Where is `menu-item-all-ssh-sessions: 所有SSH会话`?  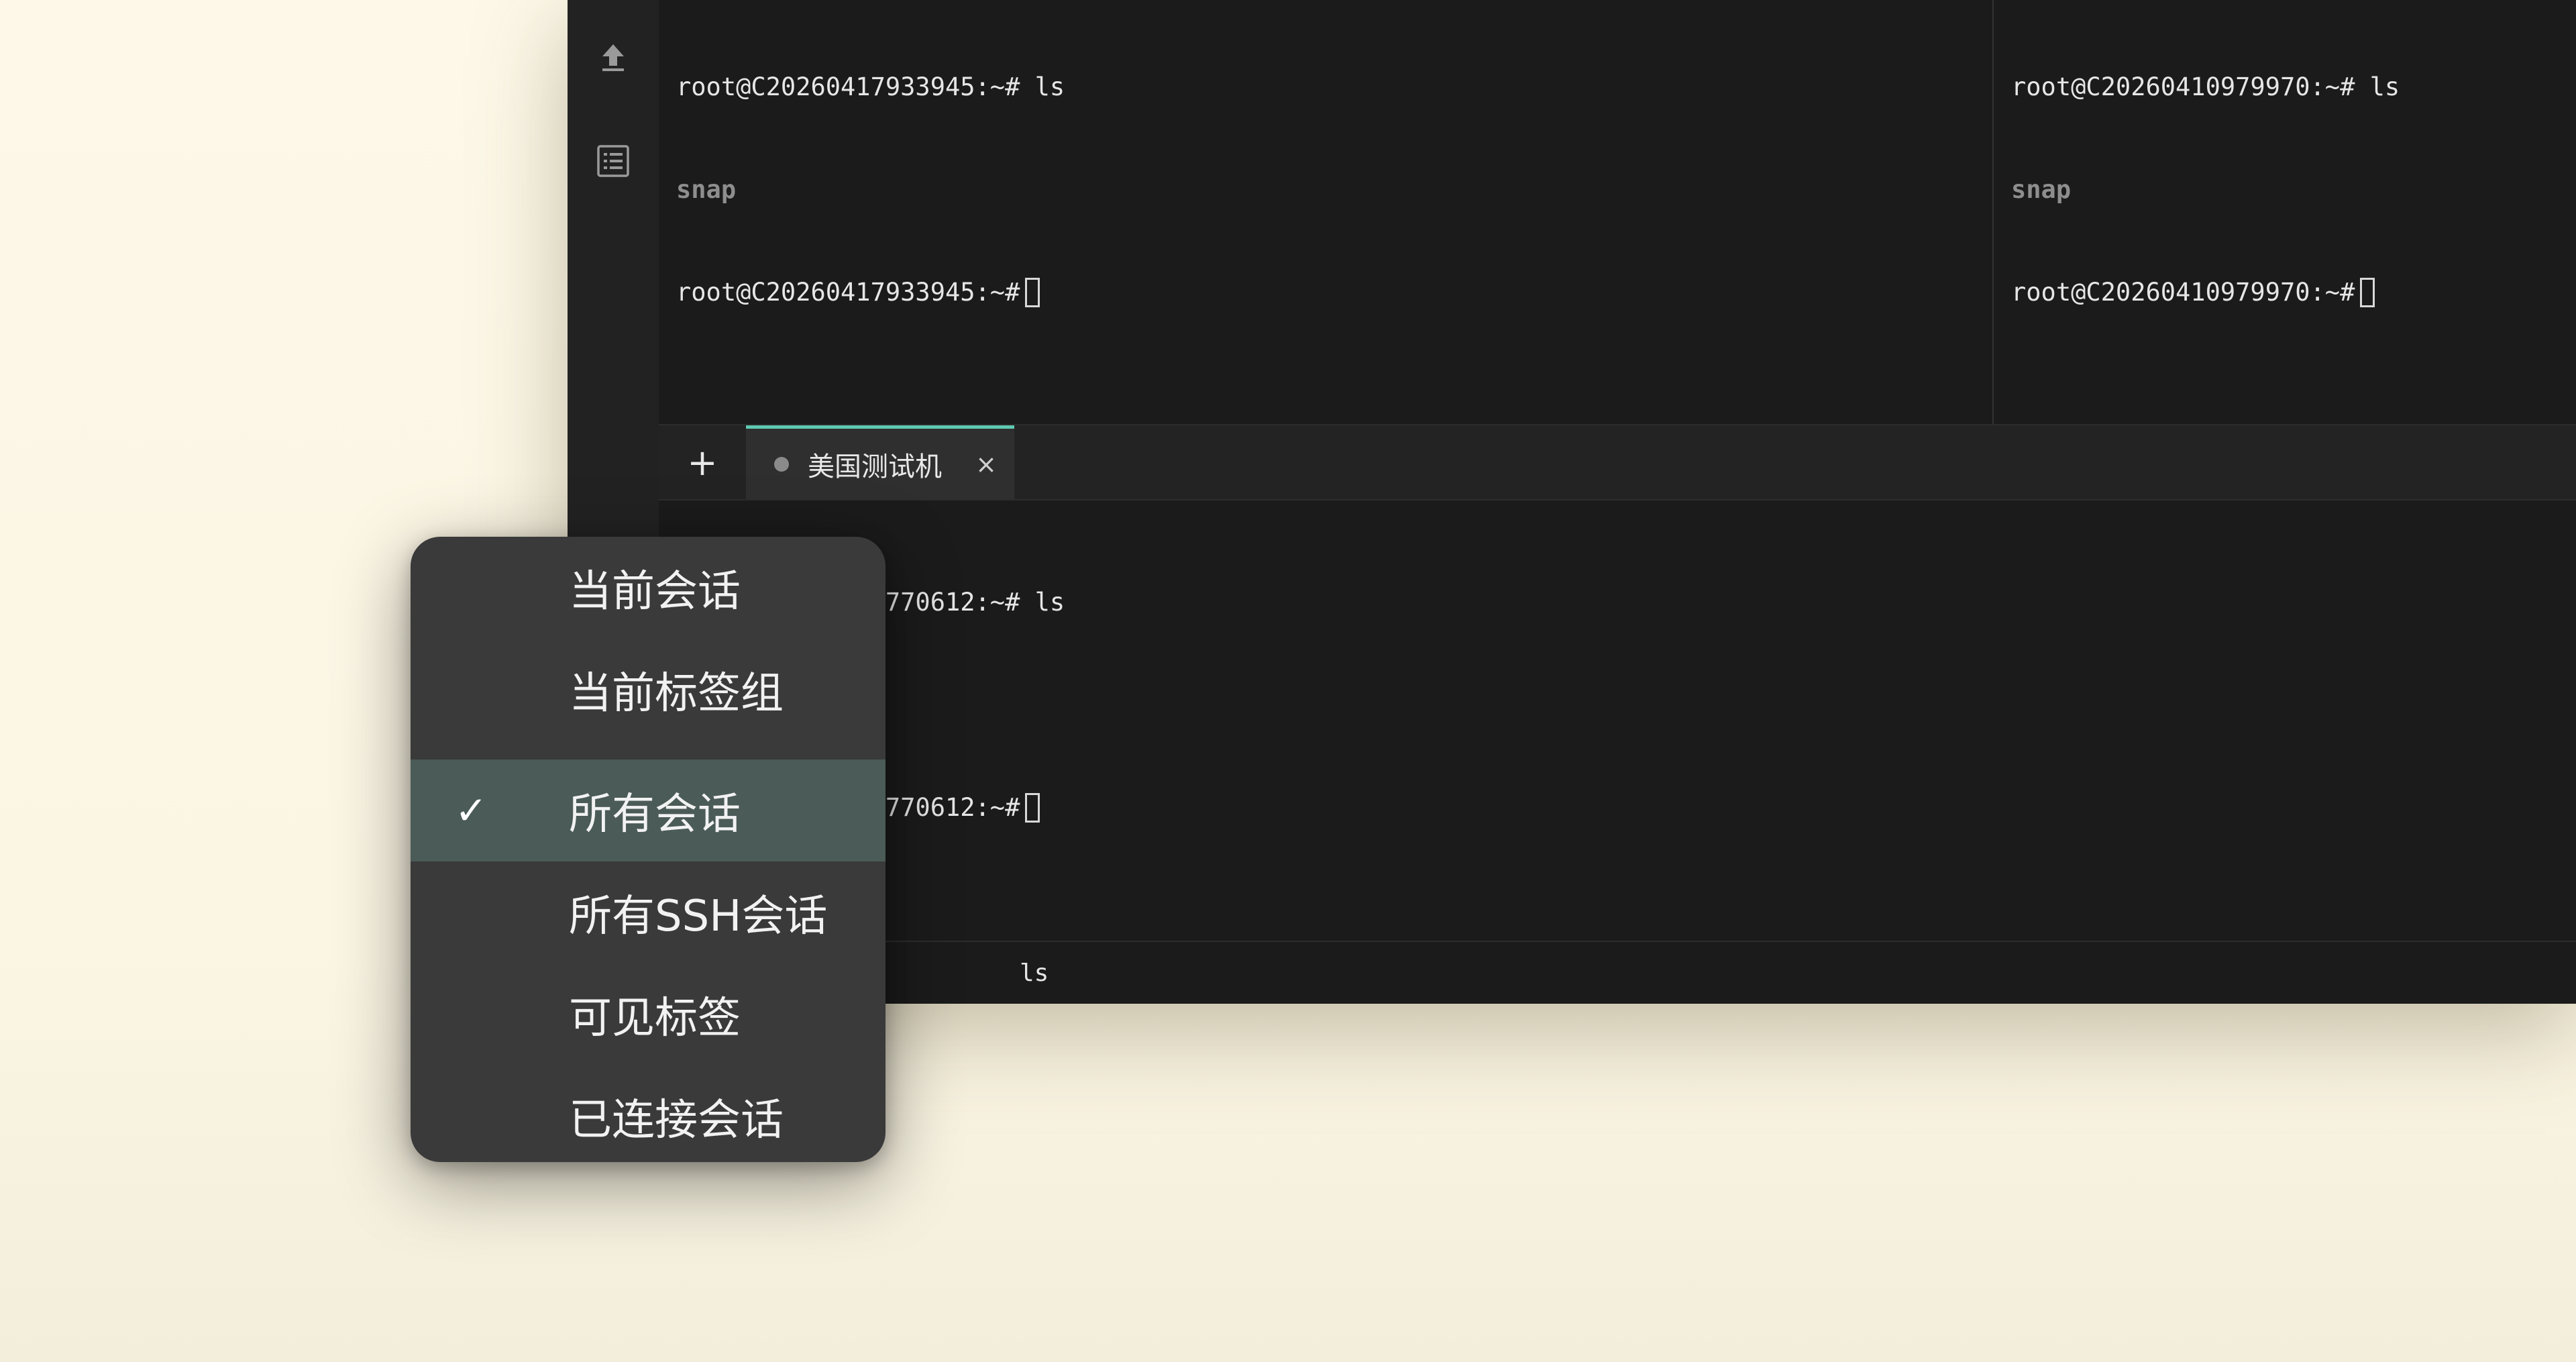
menu-item-all-ssh-sessions: 所有SSH会话 is located at coordinates (648, 912).